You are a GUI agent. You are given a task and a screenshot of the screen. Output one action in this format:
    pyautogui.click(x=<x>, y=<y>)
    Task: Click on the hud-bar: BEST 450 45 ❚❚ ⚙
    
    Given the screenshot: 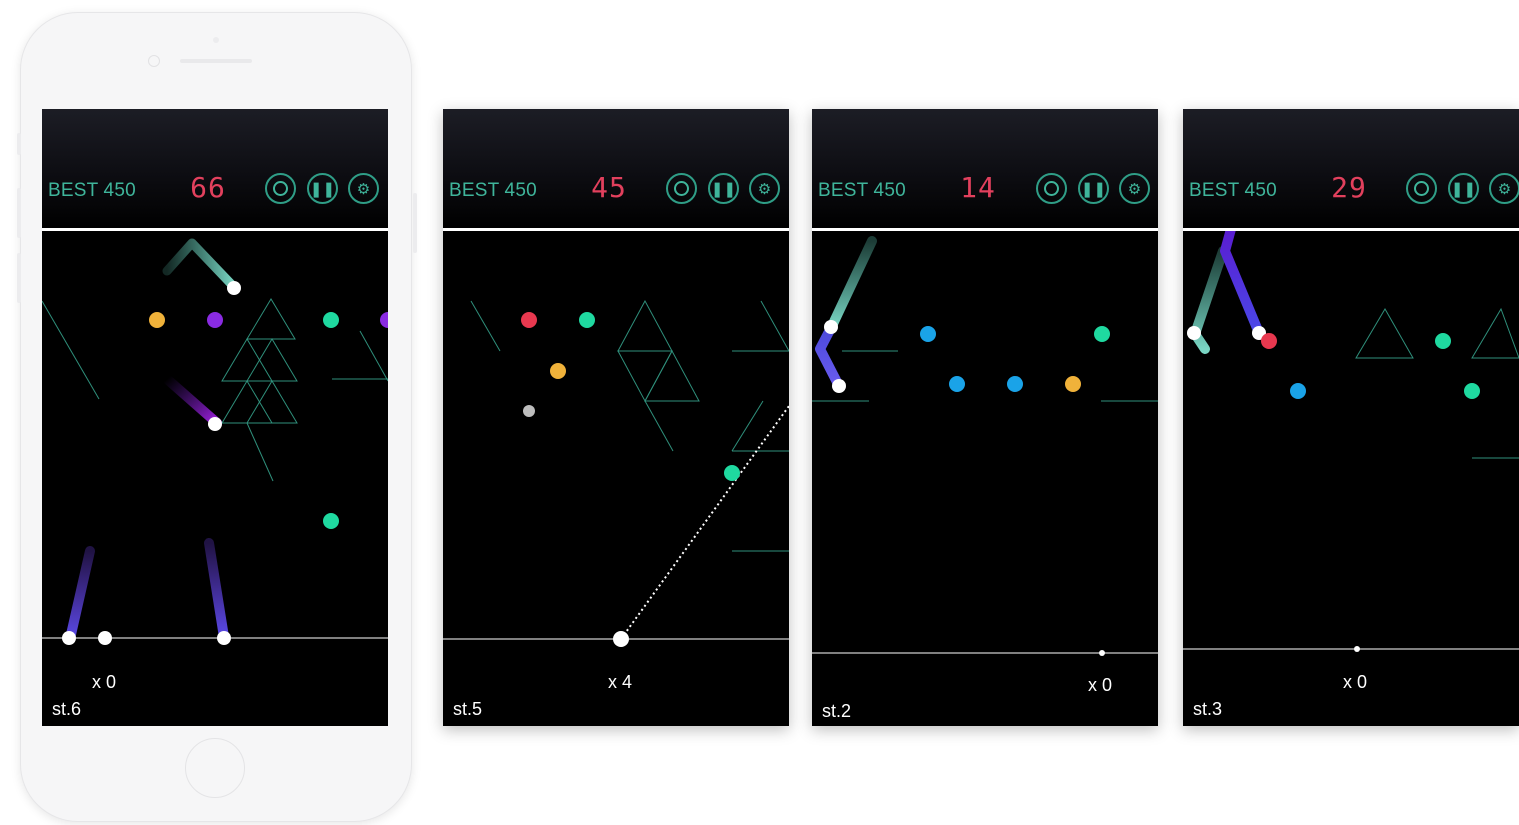 What is the action you would take?
    pyautogui.click(x=616, y=168)
    